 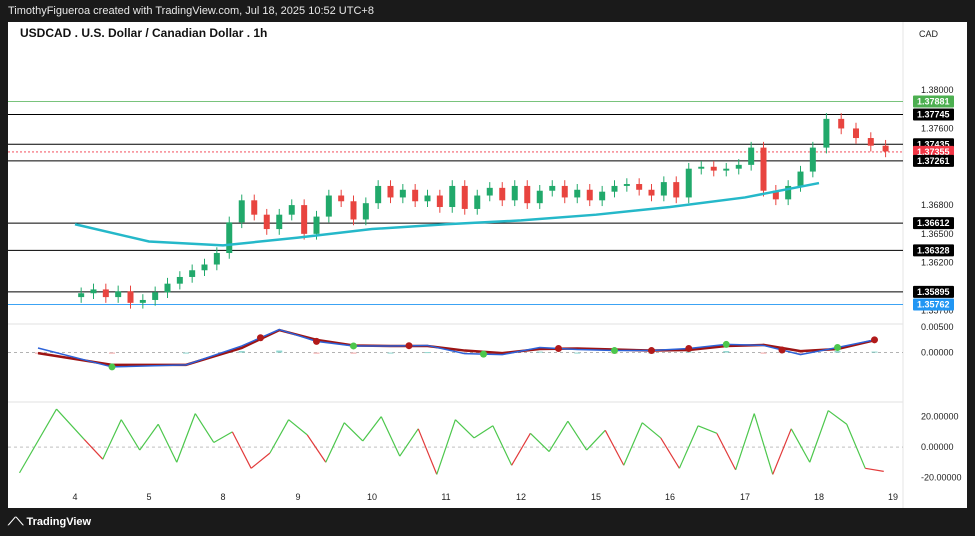 I want to click on macd-tick-label: 0.00000, so click(x=937, y=353).